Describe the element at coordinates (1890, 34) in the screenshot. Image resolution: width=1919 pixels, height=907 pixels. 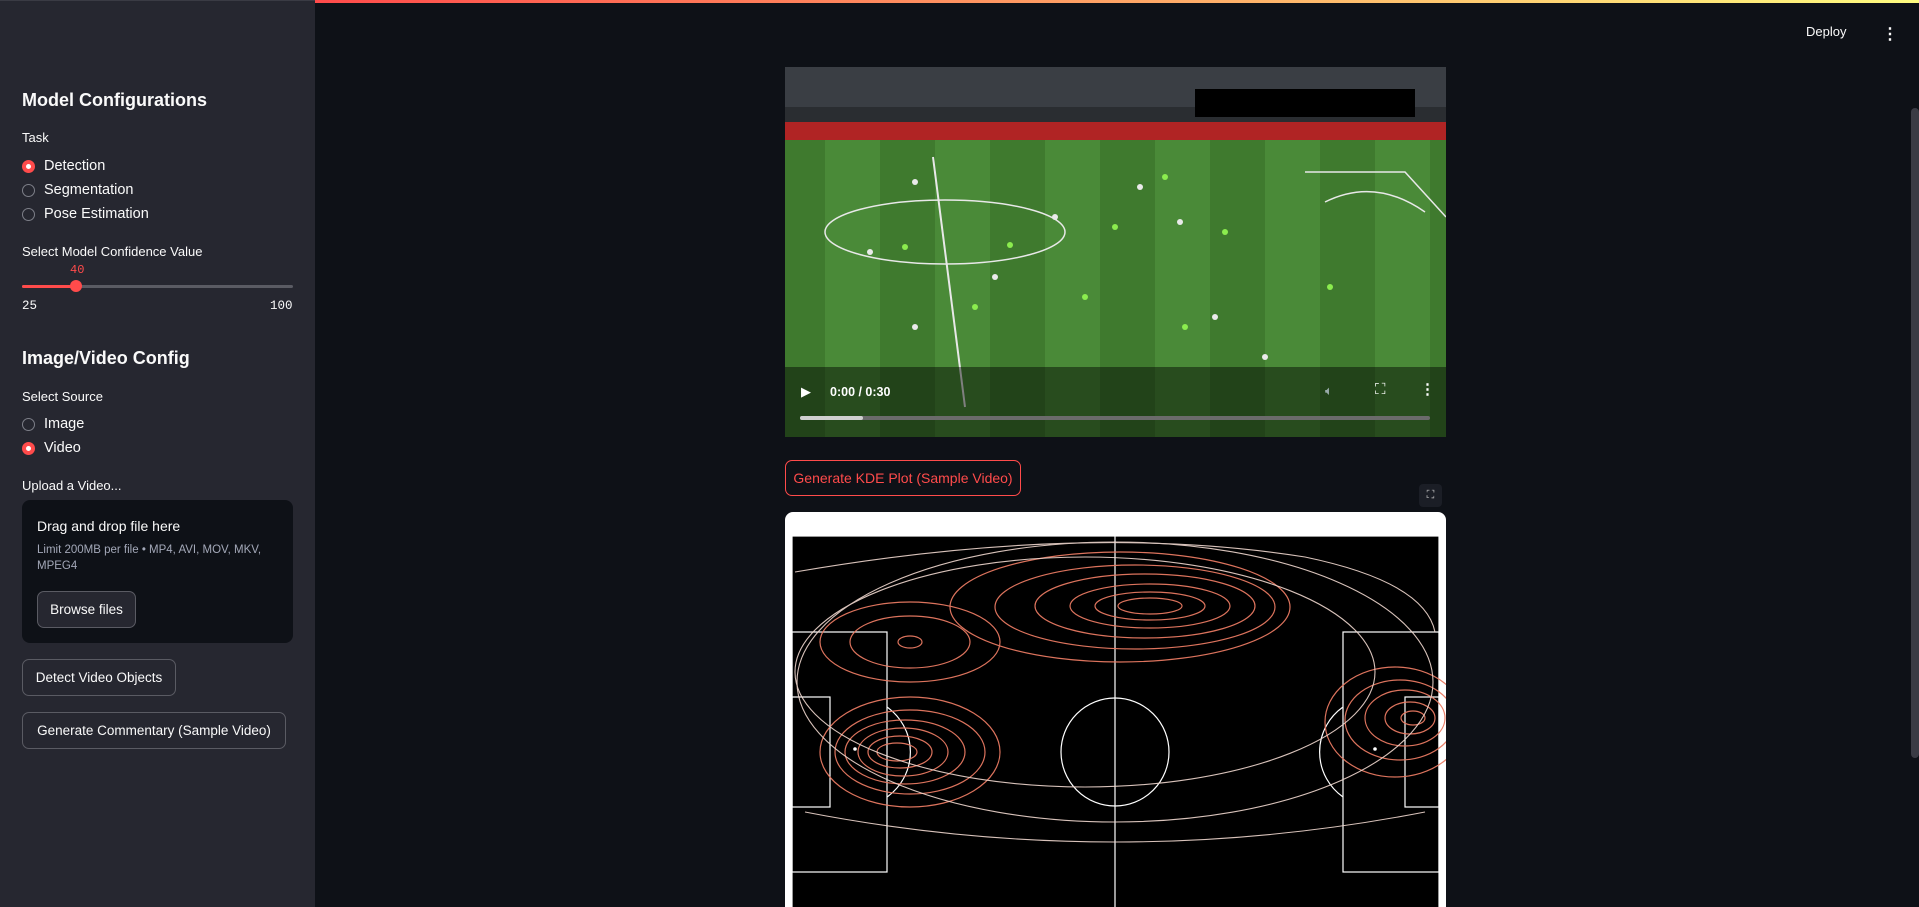
I see `kebab-icon: ⋮` at that location.